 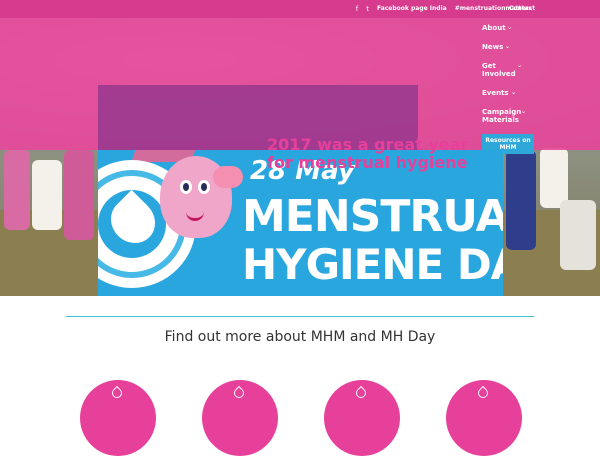 What do you see at coordinates (412, 9) in the screenshot?
I see `topbar-link-facebook-page: Facebook page India` at bounding box center [412, 9].